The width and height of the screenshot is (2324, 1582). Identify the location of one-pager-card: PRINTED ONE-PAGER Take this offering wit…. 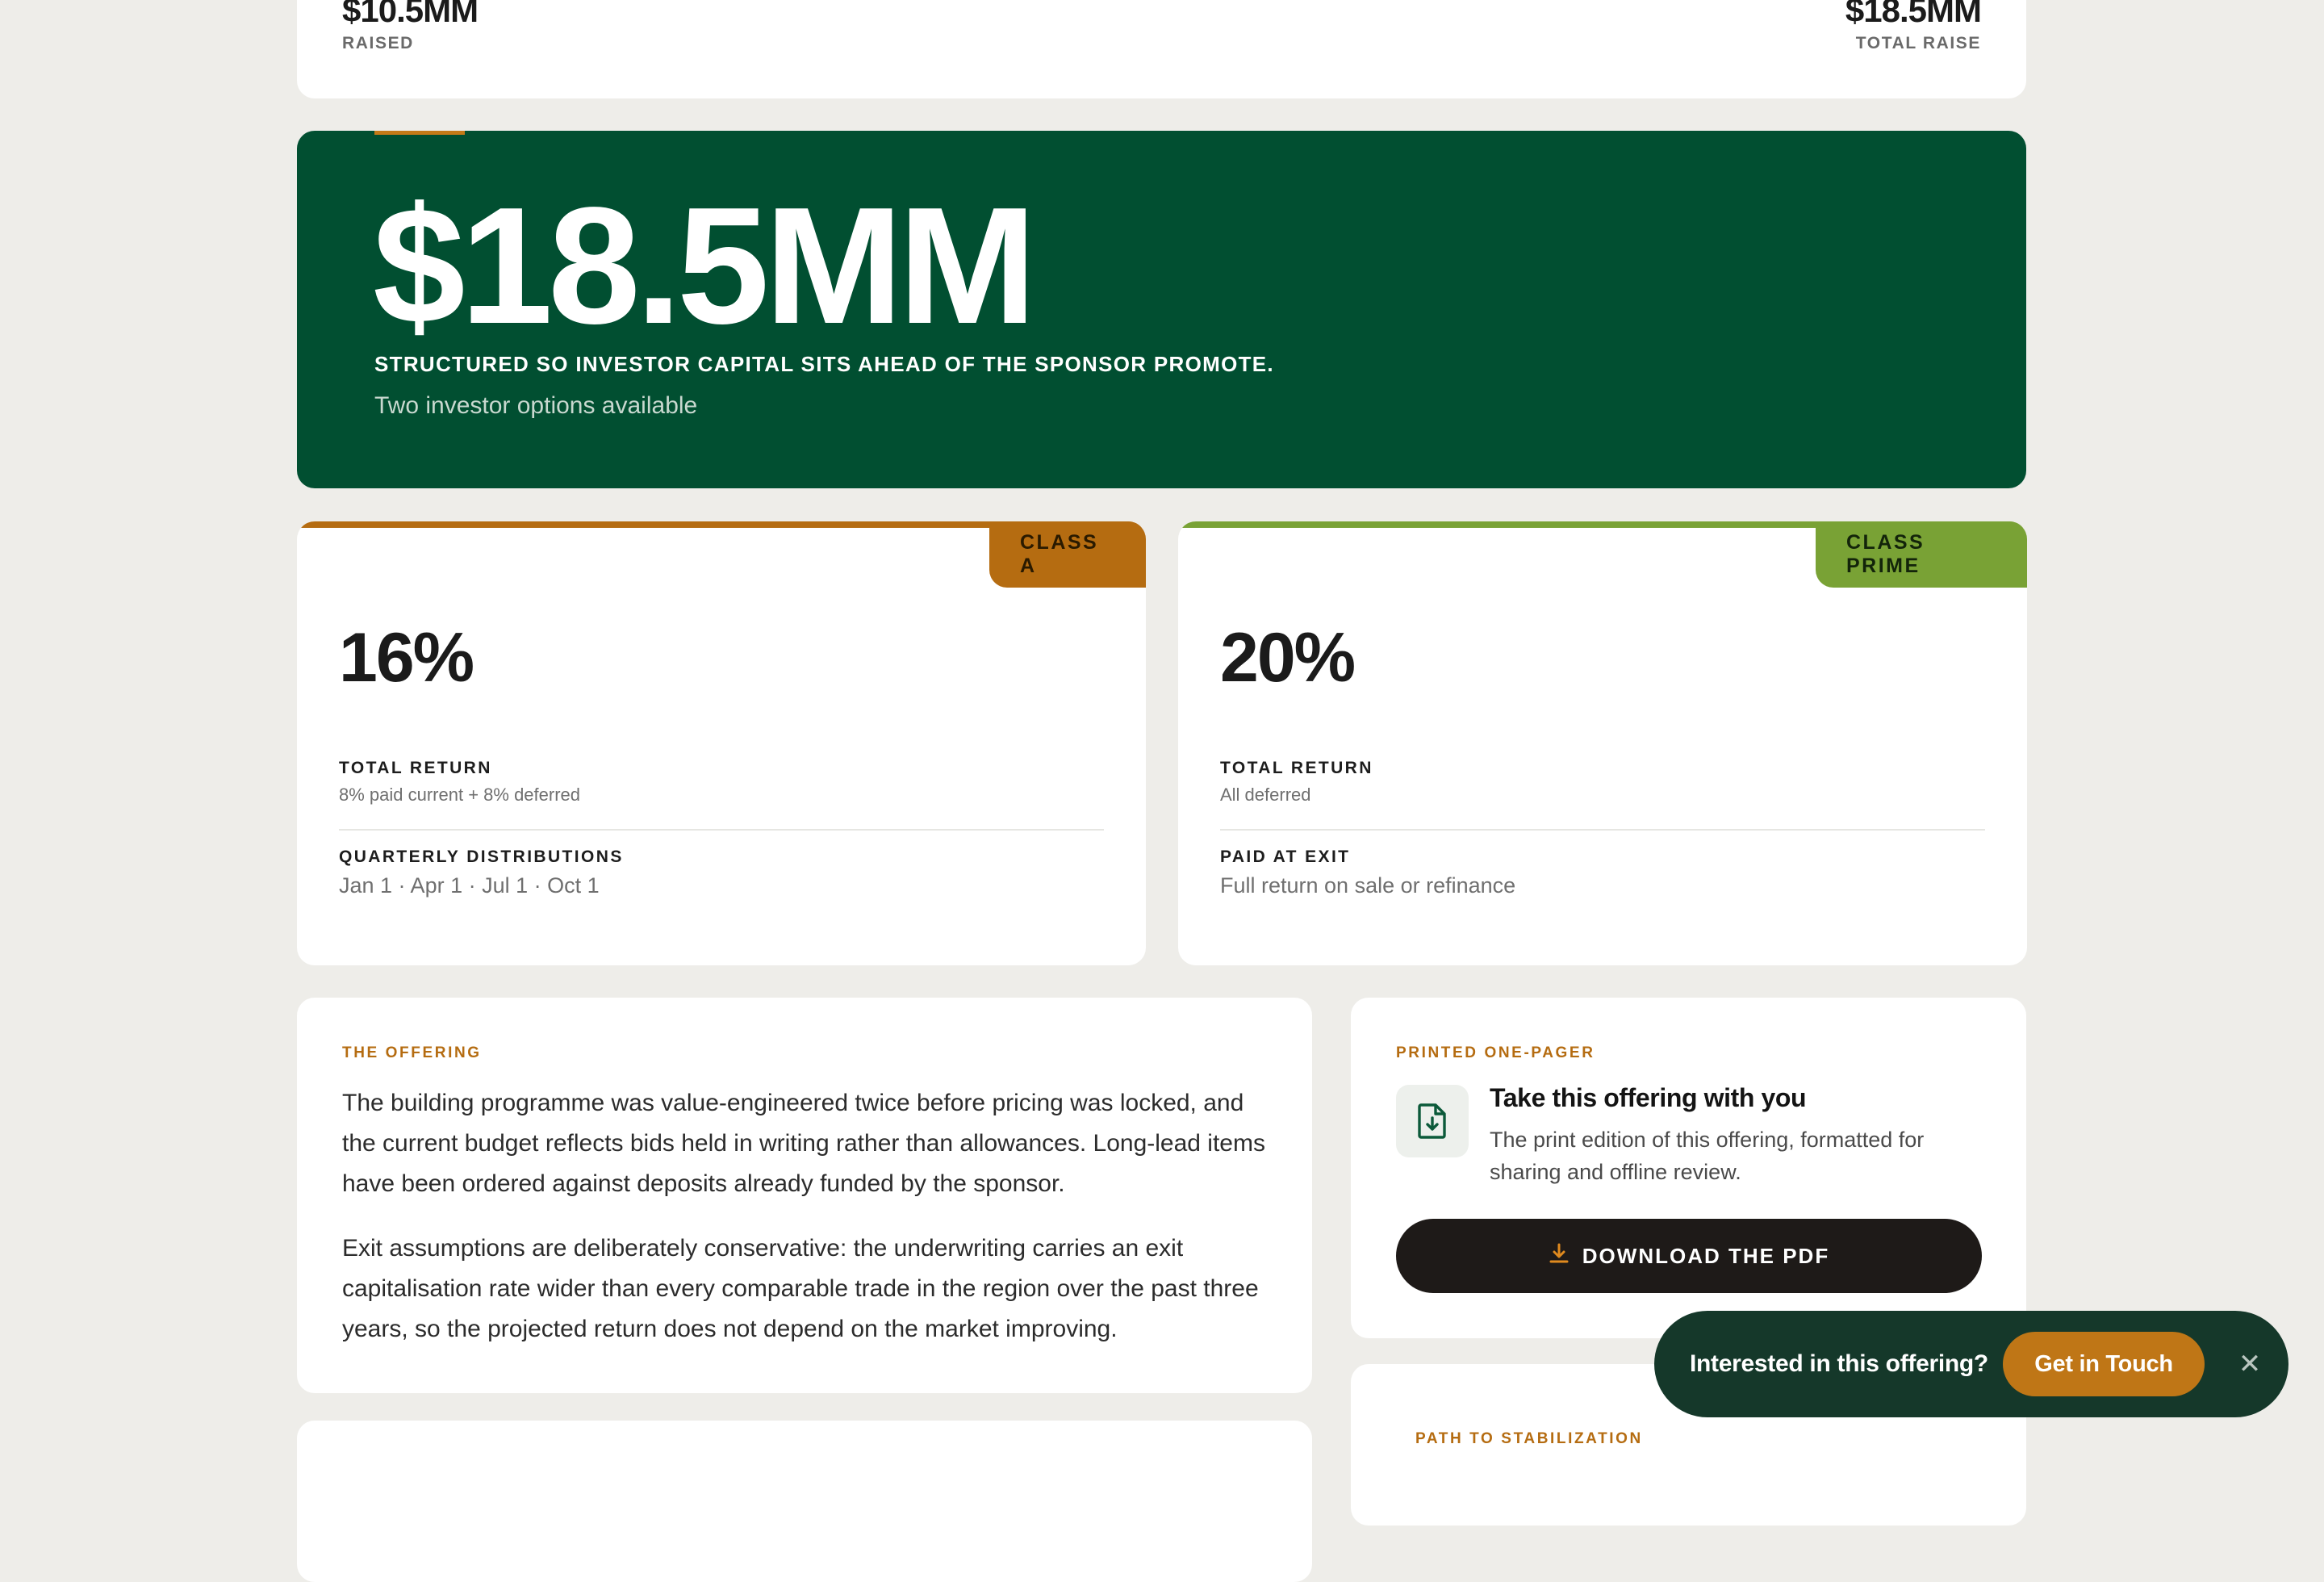
(1688, 1168).